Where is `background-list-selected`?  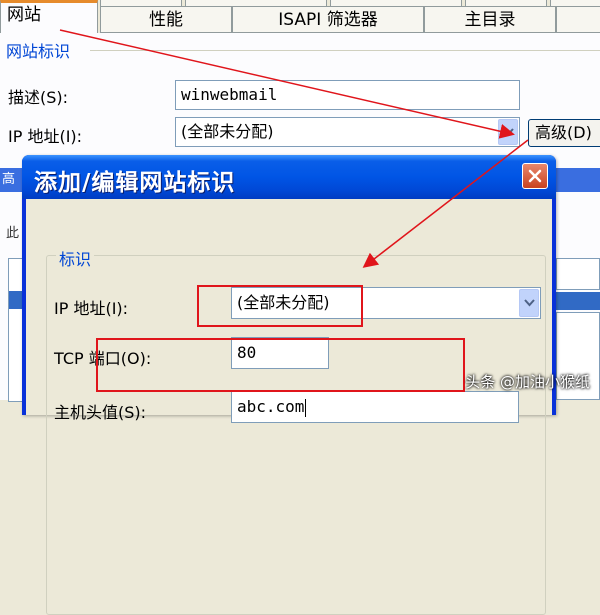
background-list-selected is located at coordinates (16, 300).